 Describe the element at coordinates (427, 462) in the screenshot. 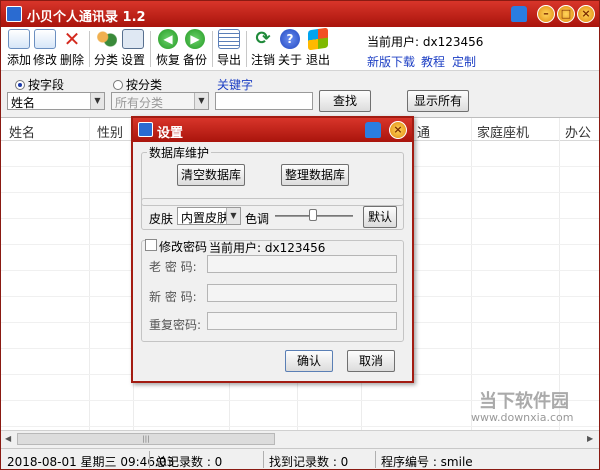

I see `status-program: 程序编号 : smile` at that location.